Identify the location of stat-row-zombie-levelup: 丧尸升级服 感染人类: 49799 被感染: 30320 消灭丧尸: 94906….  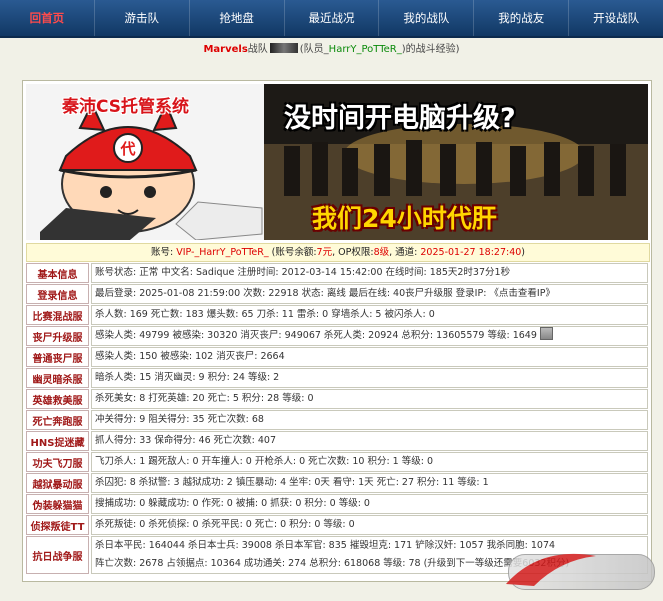
(337, 336).